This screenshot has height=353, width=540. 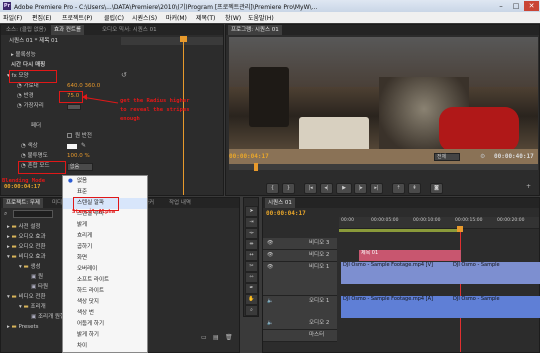 I want to click on video-clip-b: DJI Osmo - Sample, so click(x=495, y=273).